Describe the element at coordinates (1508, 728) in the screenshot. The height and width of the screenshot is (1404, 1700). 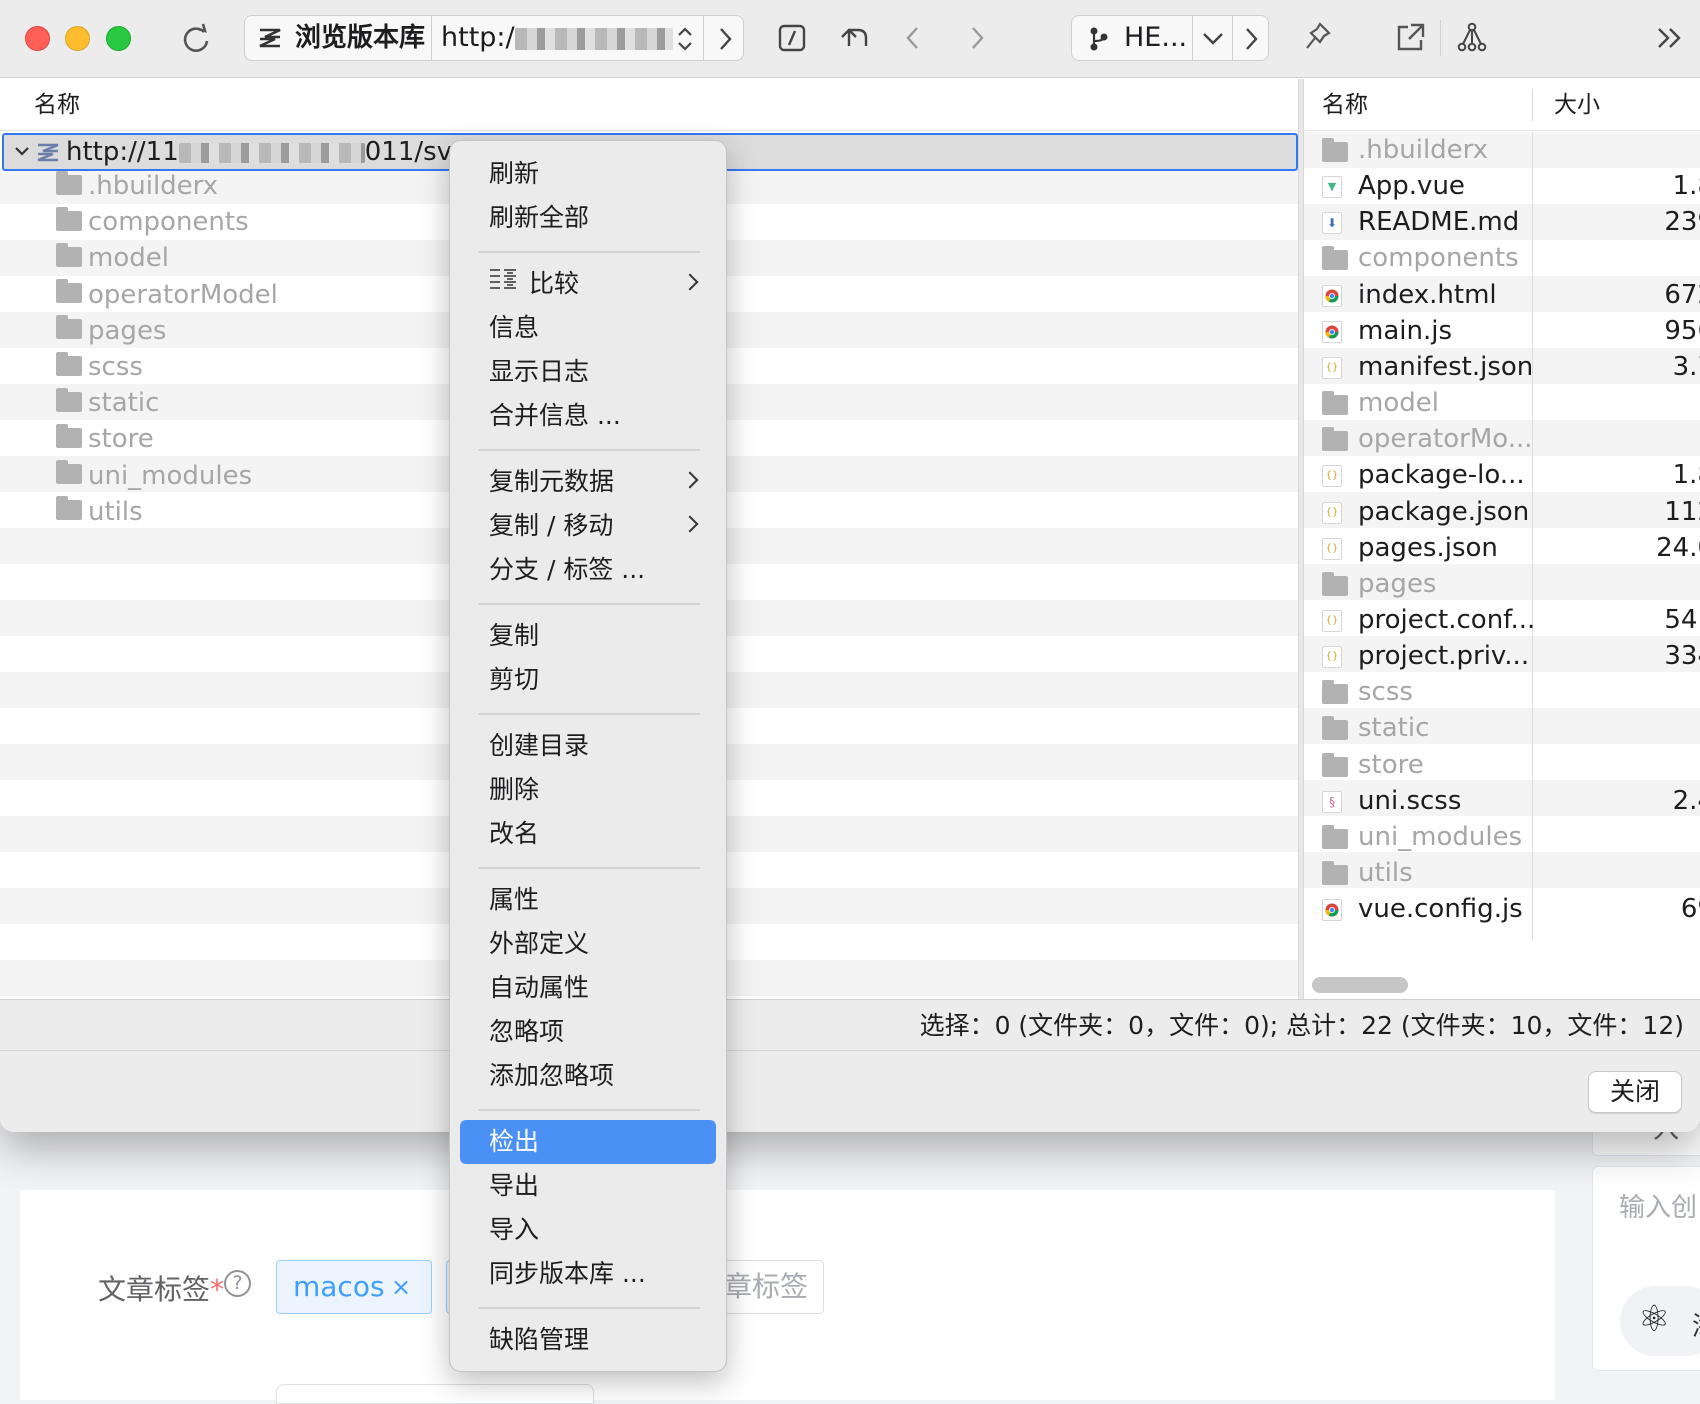
I see `file-row: static` at that location.